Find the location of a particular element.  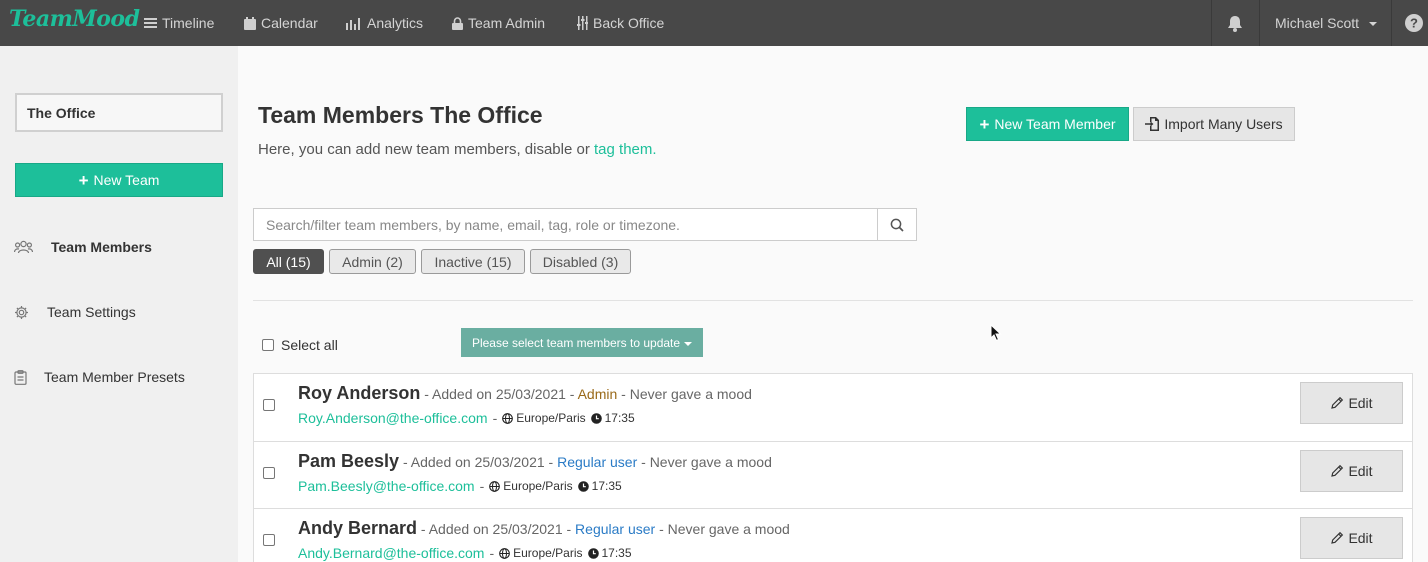

new-team-member-label: New Team Member is located at coordinates (1055, 124).